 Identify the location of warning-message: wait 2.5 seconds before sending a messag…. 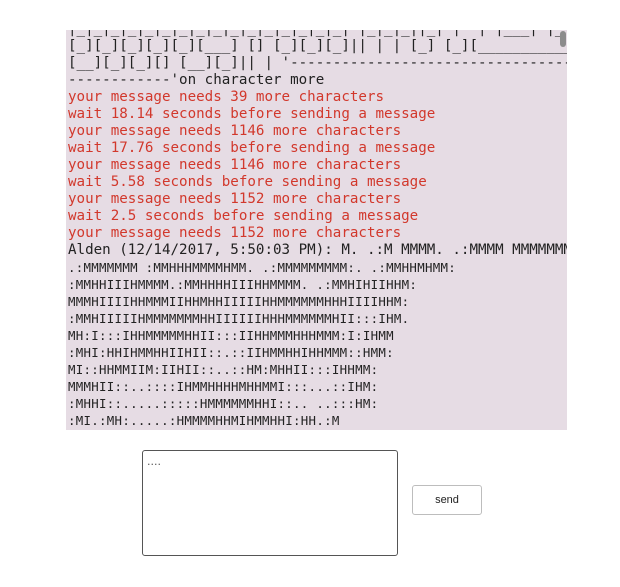
(243, 216).